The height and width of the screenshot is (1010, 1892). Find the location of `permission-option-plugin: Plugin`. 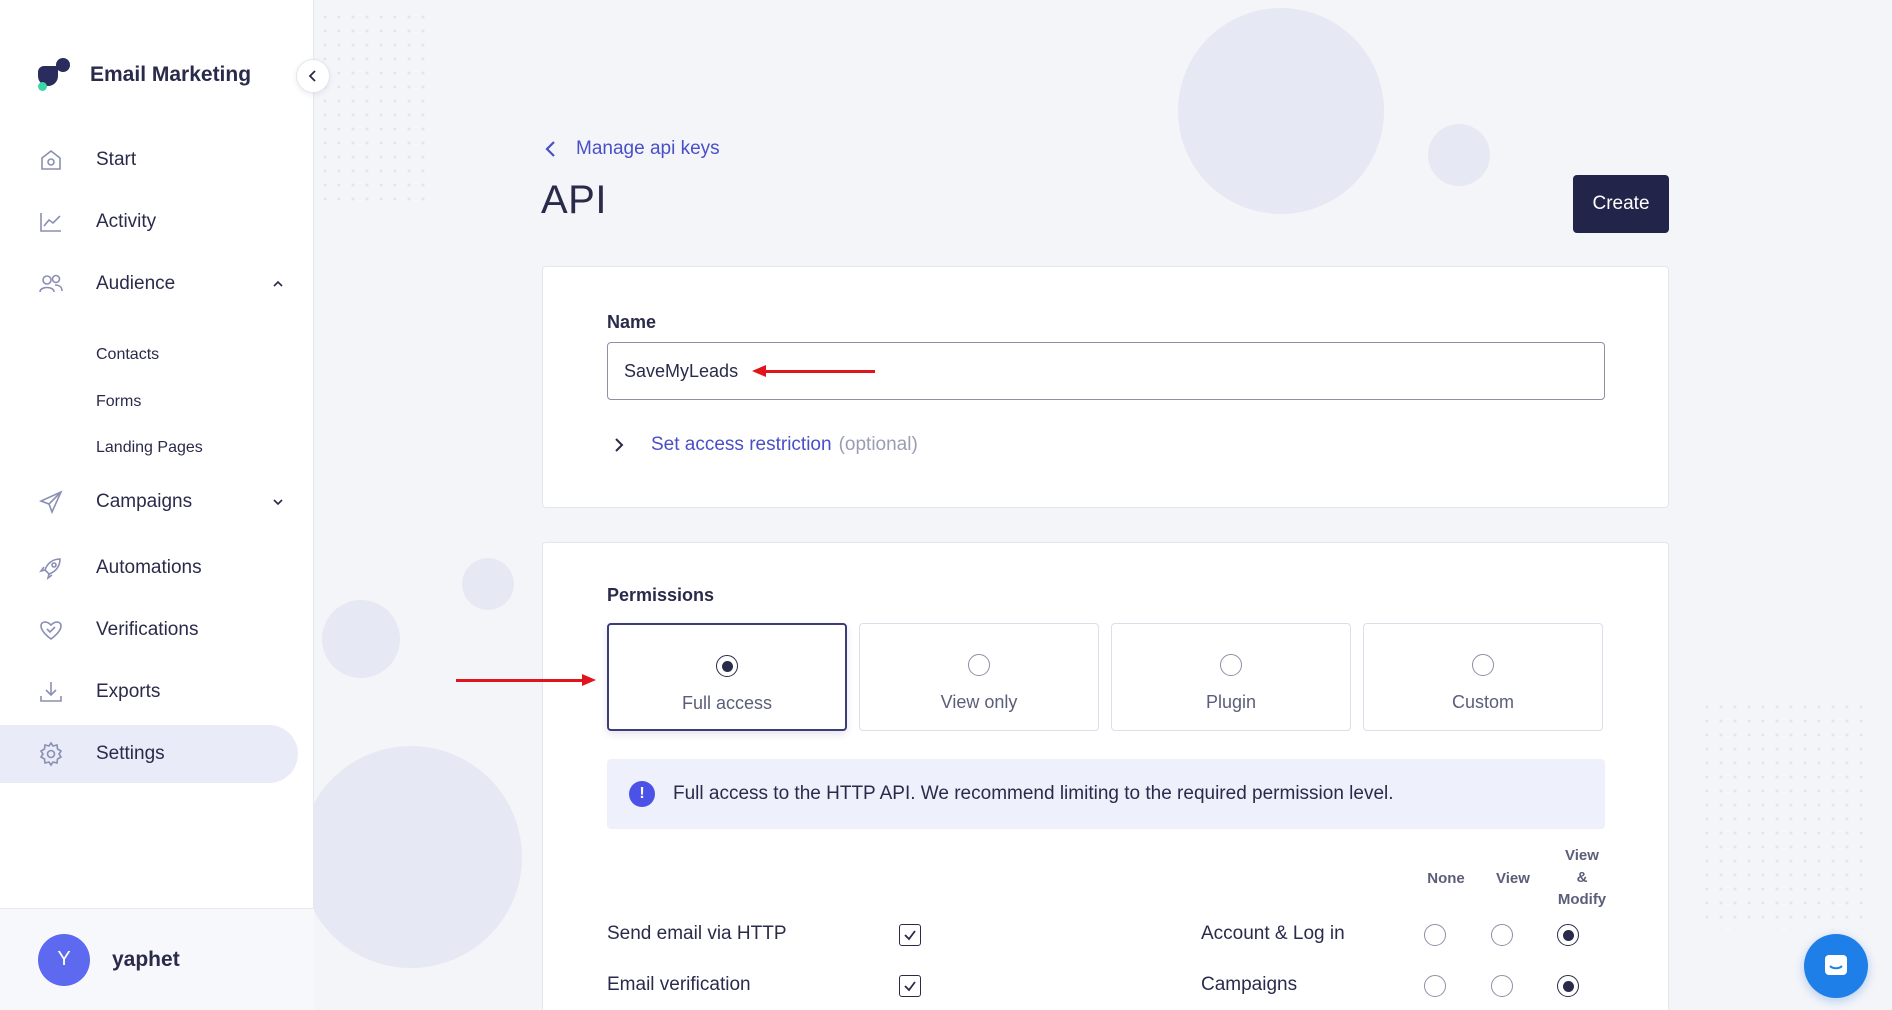

permission-option-plugin: Plugin is located at coordinates (1231, 677).